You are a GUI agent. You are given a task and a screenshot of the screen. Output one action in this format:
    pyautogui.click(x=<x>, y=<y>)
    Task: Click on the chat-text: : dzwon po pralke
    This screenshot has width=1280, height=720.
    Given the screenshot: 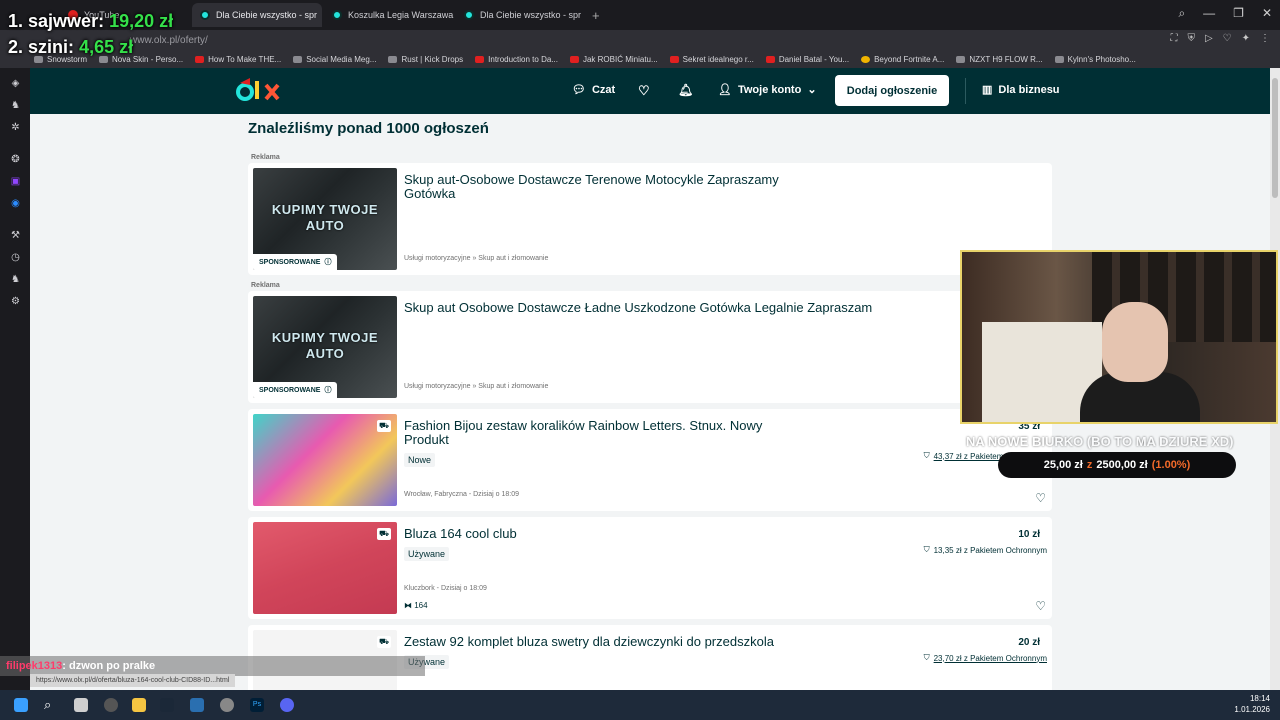 What is the action you would take?
    pyautogui.click(x=109, y=666)
    